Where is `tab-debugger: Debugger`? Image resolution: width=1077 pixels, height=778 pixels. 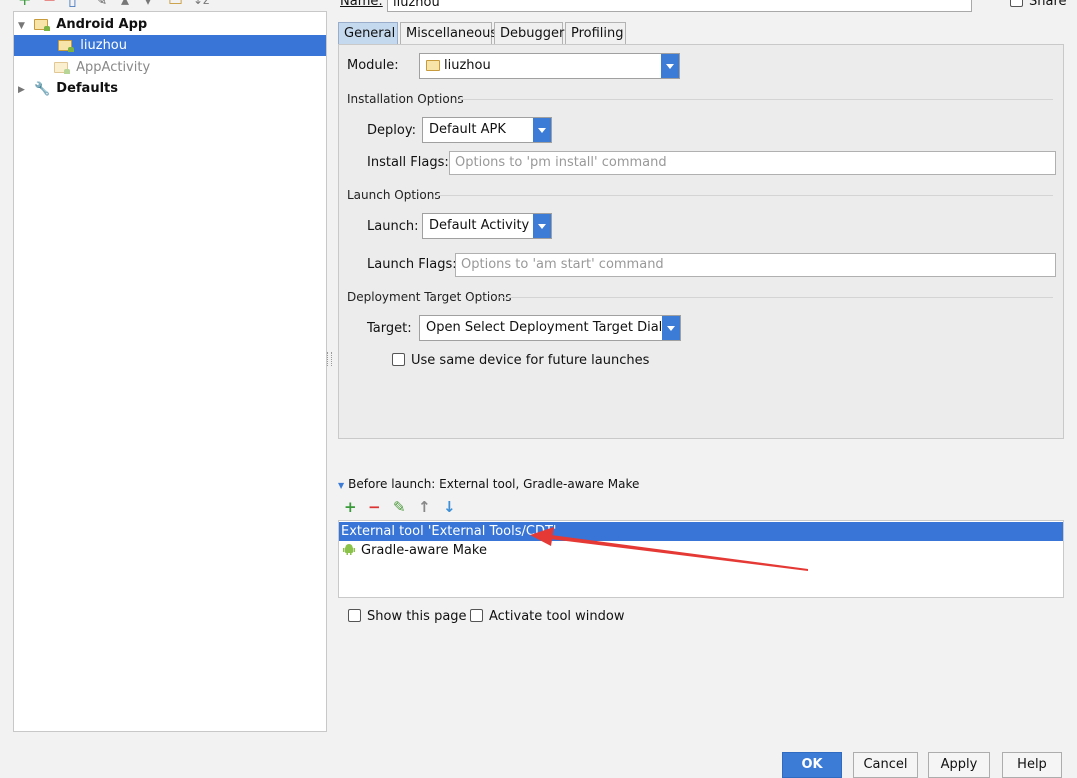 tab-debugger: Debugger is located at coordinates (529, 33).